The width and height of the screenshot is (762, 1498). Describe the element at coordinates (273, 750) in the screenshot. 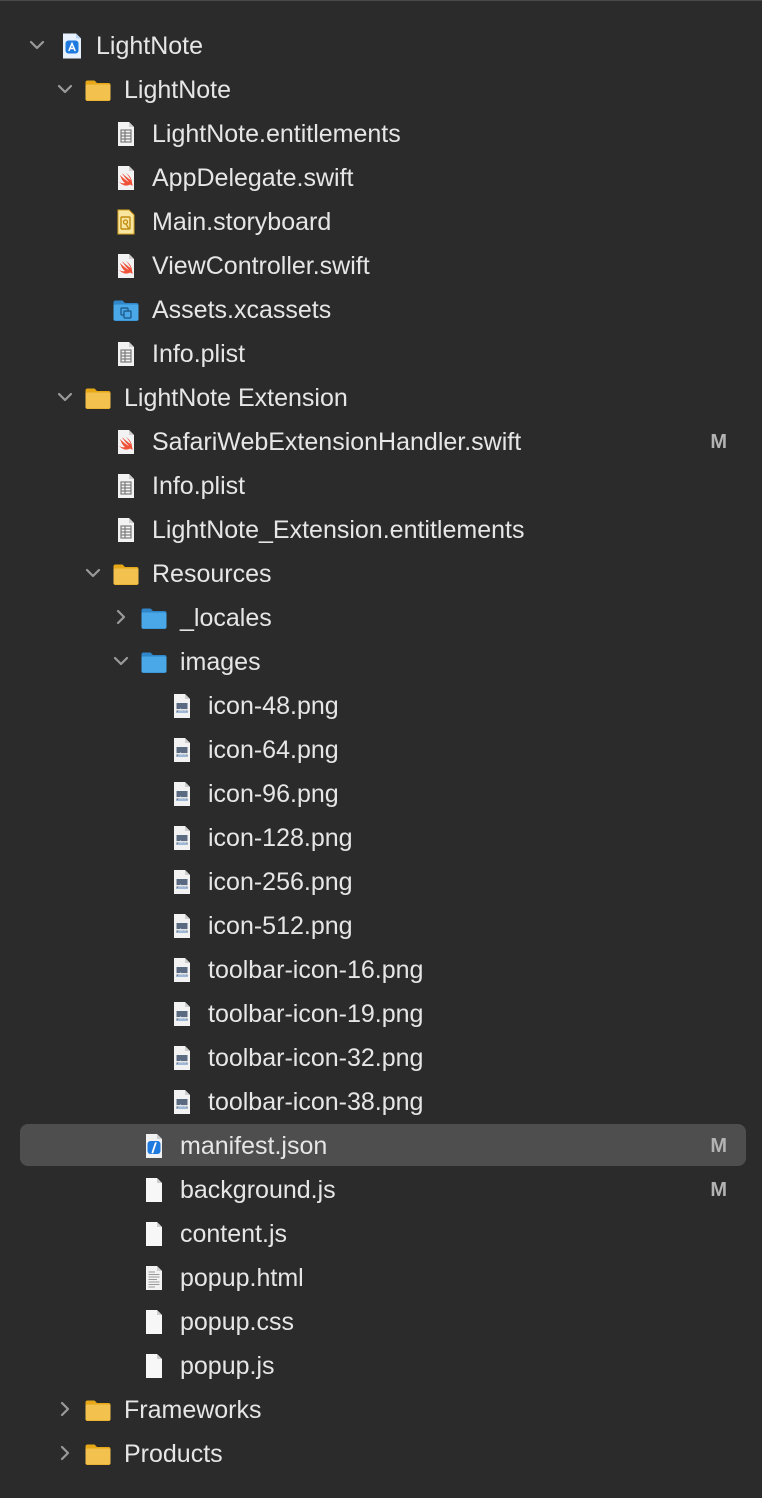

I see `tree-item-label: icon-64.png` at that location.